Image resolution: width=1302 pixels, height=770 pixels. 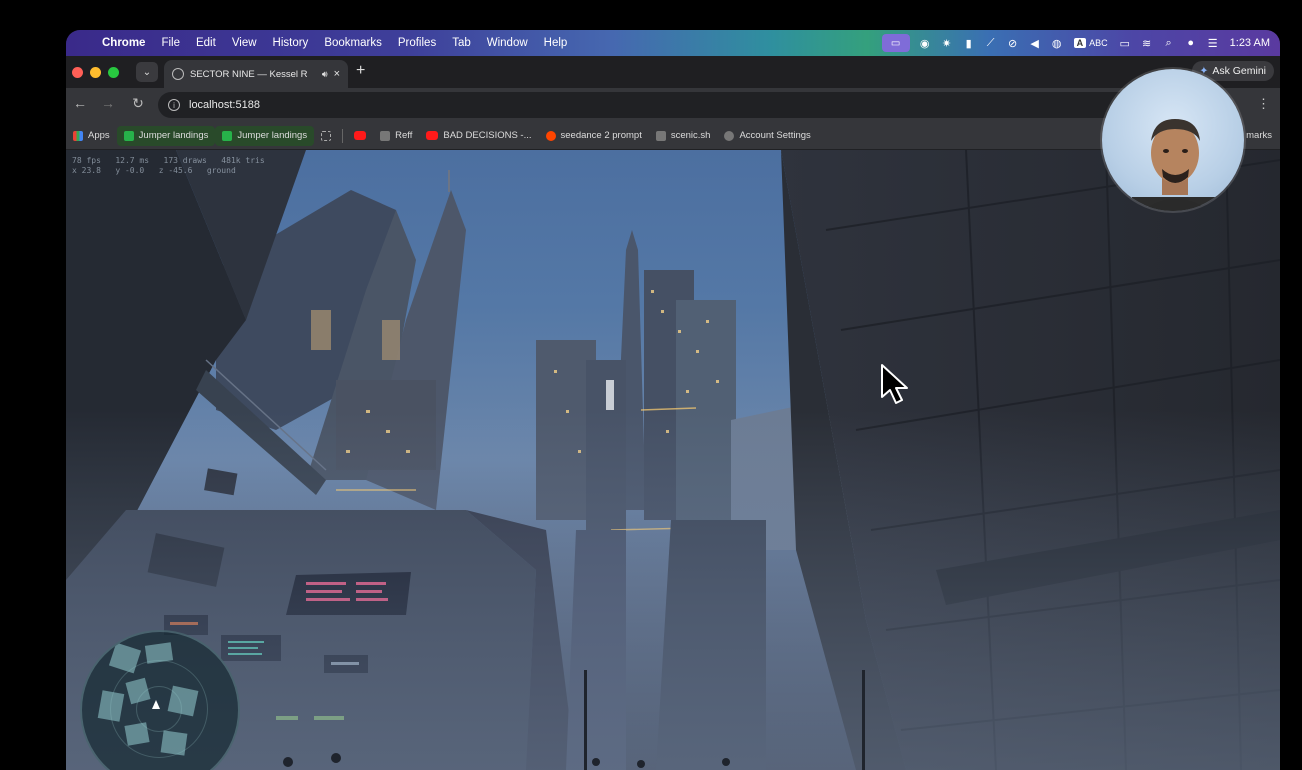 I want to click on bookmark-label: scenic.sh, so click(x=690, y=135).